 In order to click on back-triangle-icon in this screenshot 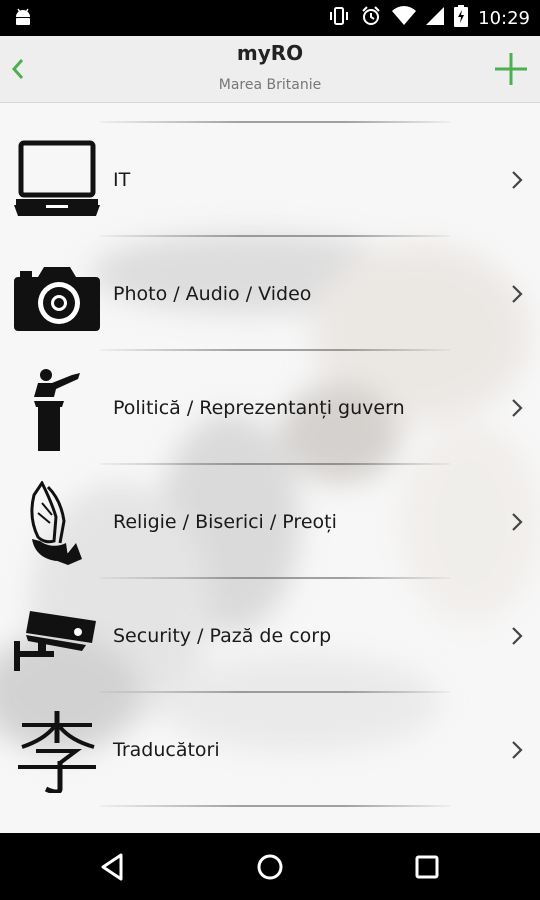, I will do `click(112, 867)`.